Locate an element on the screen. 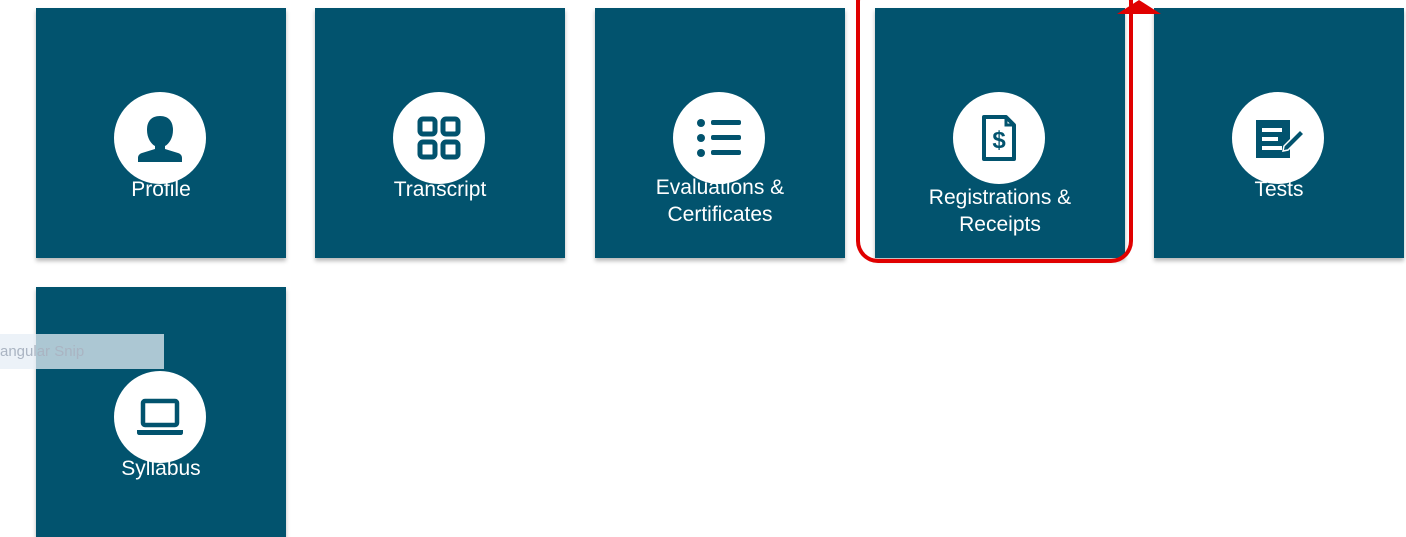 The height and width of the screenshot is (537, 1406). grid-icon is located at coordinates (439, 138).